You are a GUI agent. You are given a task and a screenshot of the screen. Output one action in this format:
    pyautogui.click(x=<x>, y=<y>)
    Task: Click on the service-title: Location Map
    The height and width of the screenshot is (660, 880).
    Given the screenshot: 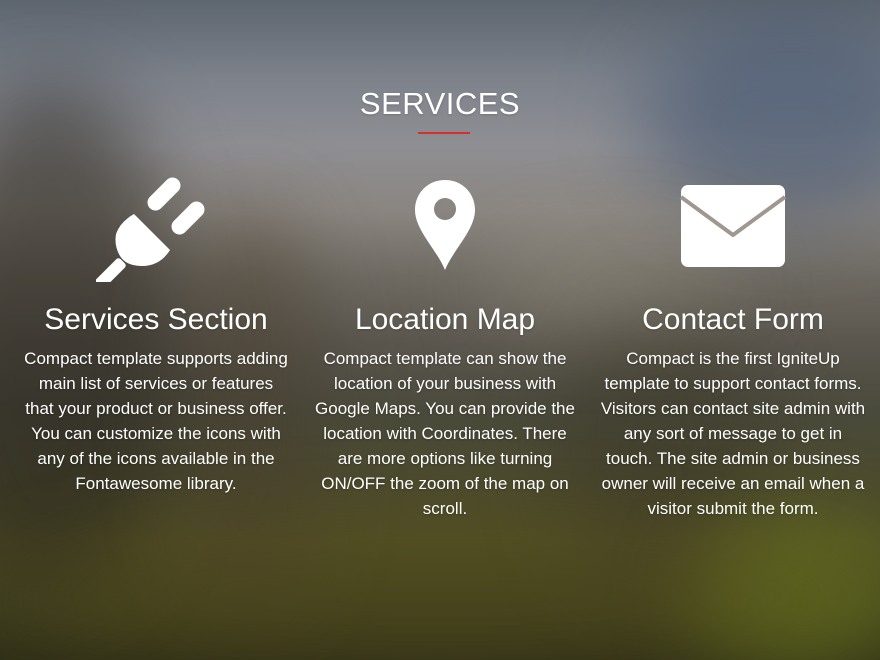 What is the action you would take?
    pyautogui.click(x=445, y=319)
    